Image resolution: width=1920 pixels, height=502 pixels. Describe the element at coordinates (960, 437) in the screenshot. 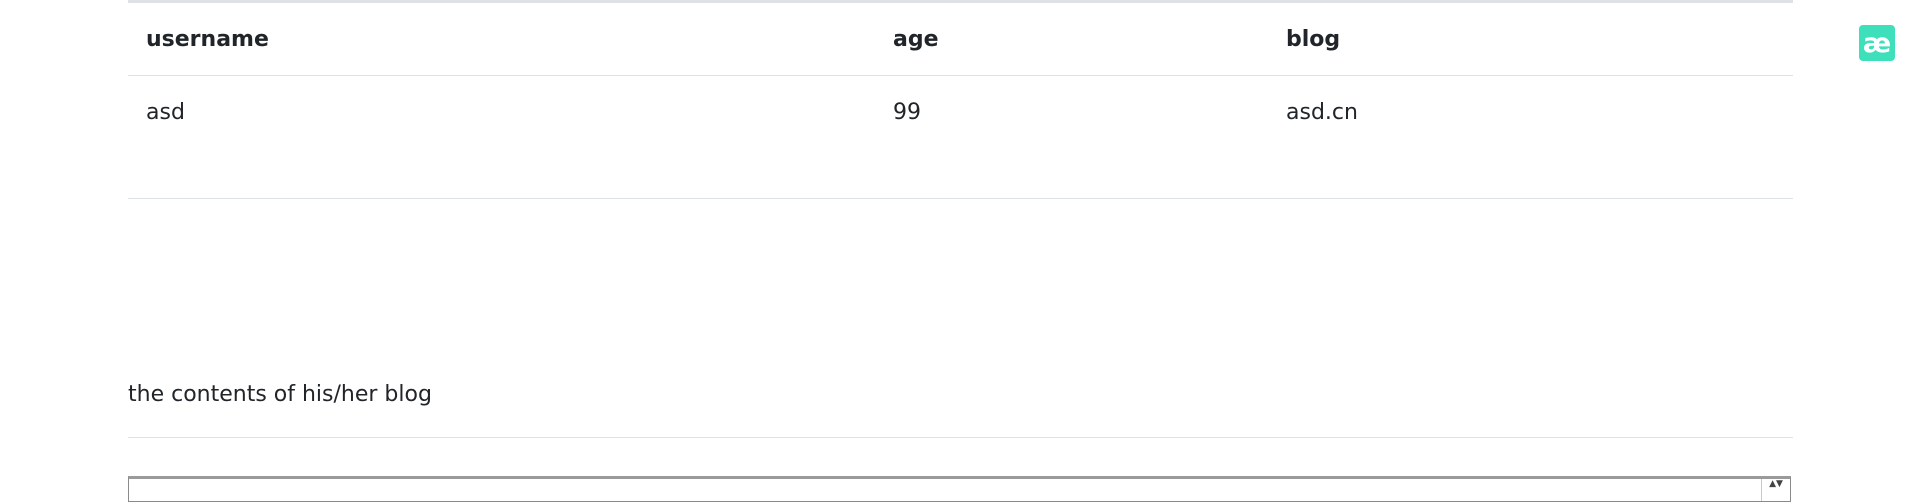

I see `blog-divider` at that location.